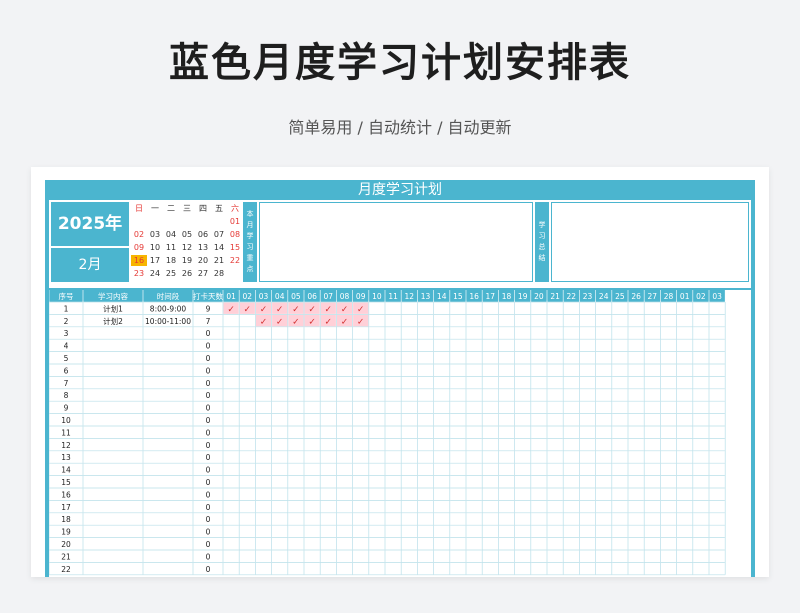 The height and width of the screenshot is (613, 800). Describe the element at coordinates (653, 296) in the screenshot. I see `day-header-cell: 27` at that location.